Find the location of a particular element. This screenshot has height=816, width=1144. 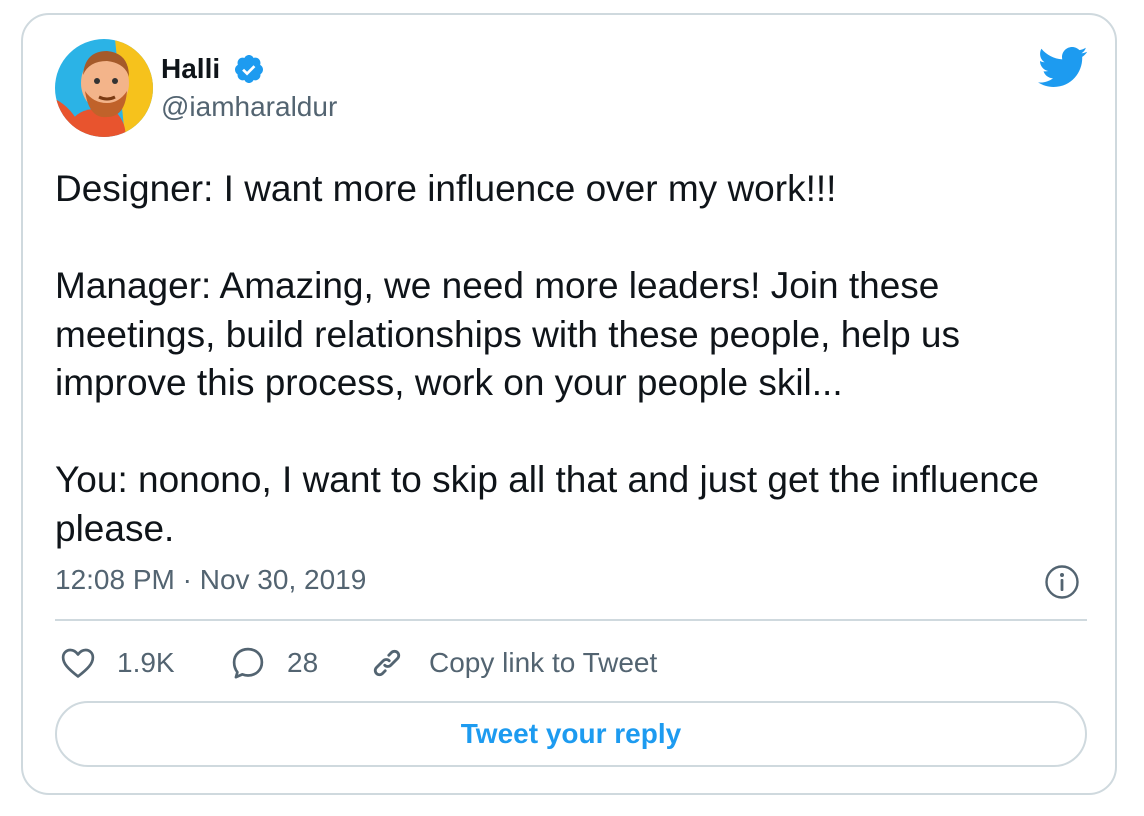

author-handle: @iamharaldur is located at coordinates (249, 107).